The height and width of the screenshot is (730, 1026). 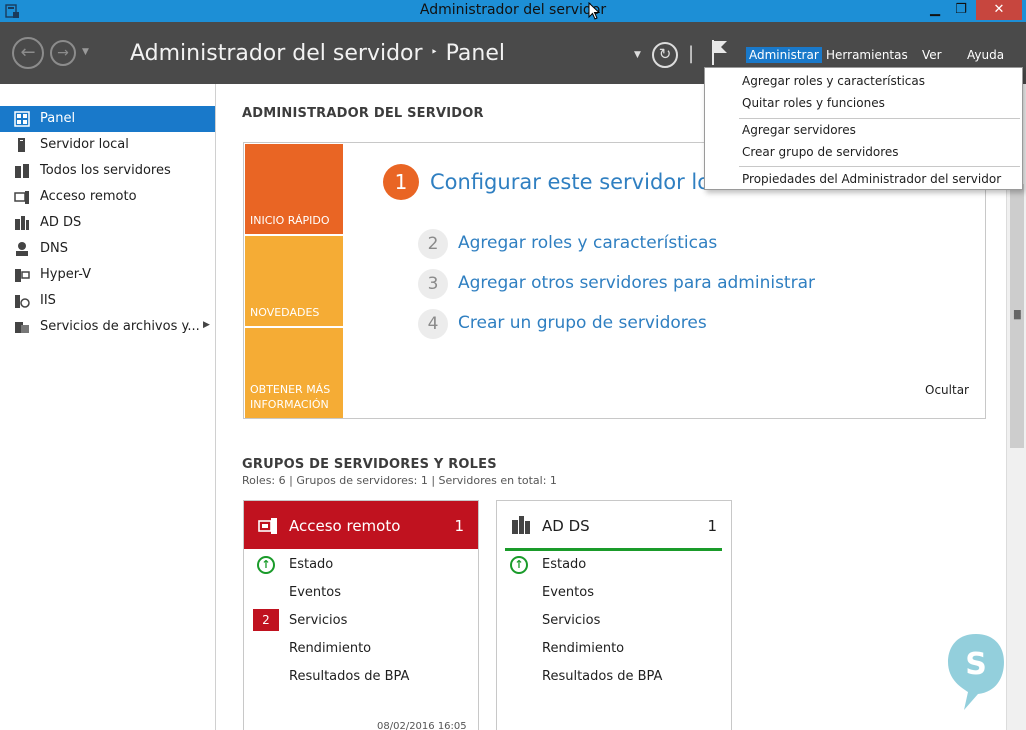 What do you see at coordinates (947, 390) in the screenshot?
I see `hide-link: Ocultar` at bounding box center [947, 390].